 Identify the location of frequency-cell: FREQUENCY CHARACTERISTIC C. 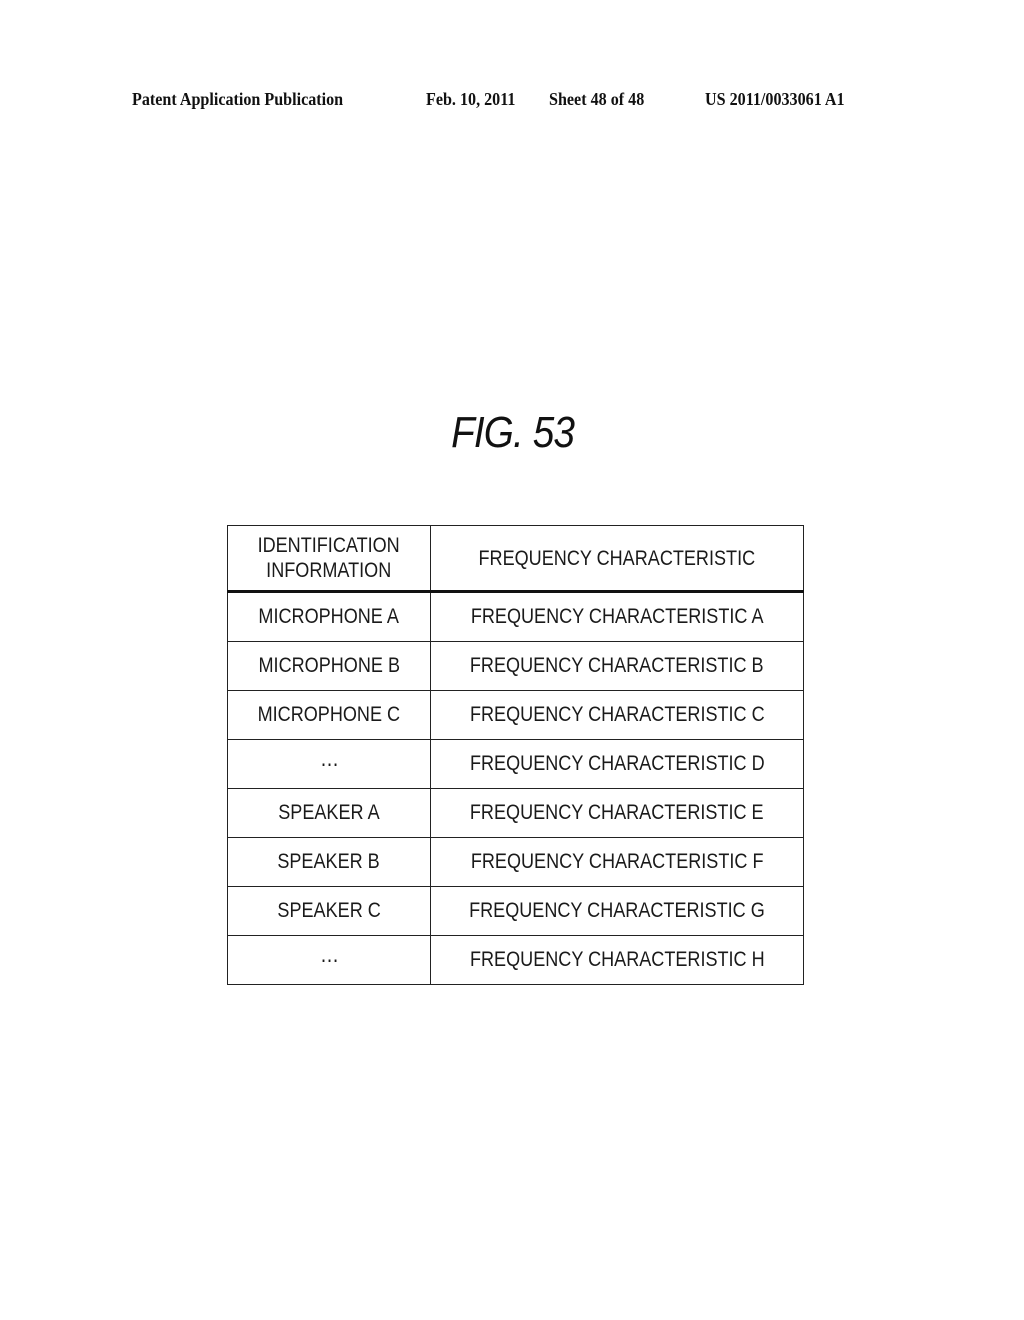
(617, 715).